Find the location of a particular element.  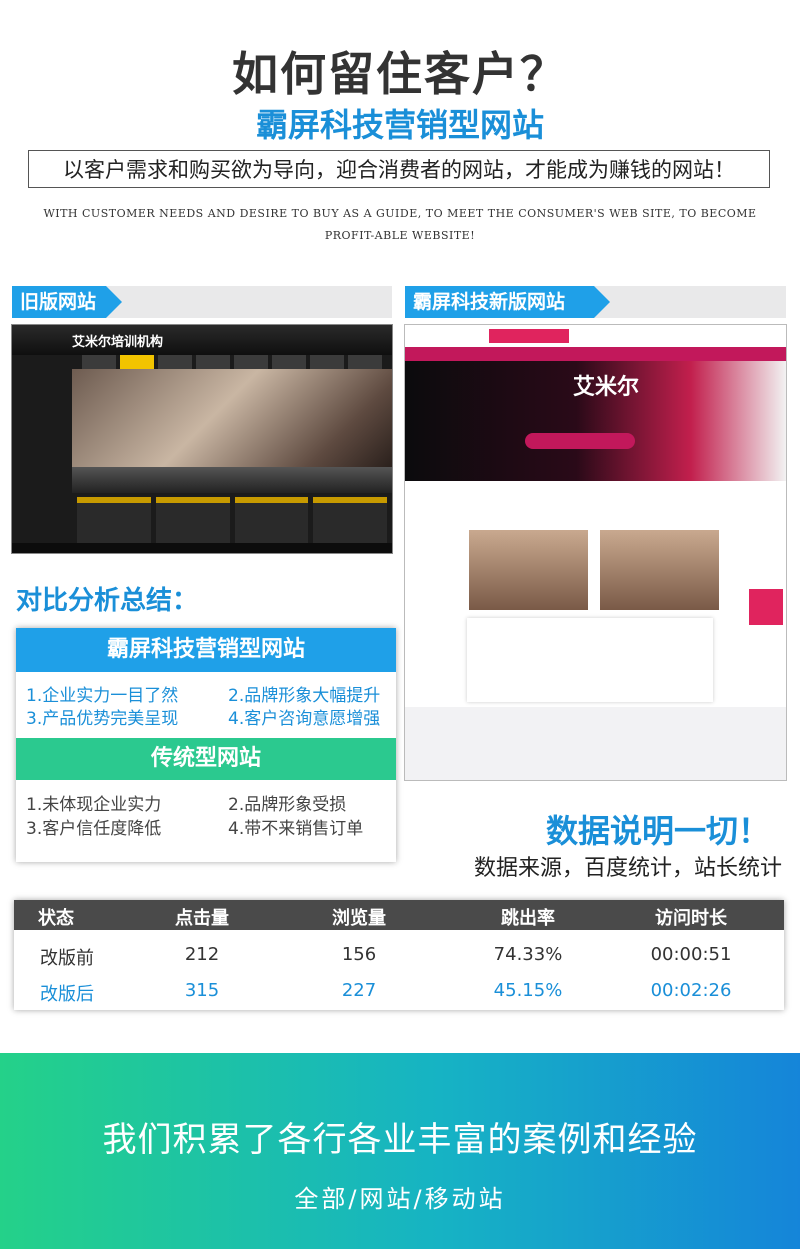

old-site-label: 旧版网站 is located at coordinates (67, 302).